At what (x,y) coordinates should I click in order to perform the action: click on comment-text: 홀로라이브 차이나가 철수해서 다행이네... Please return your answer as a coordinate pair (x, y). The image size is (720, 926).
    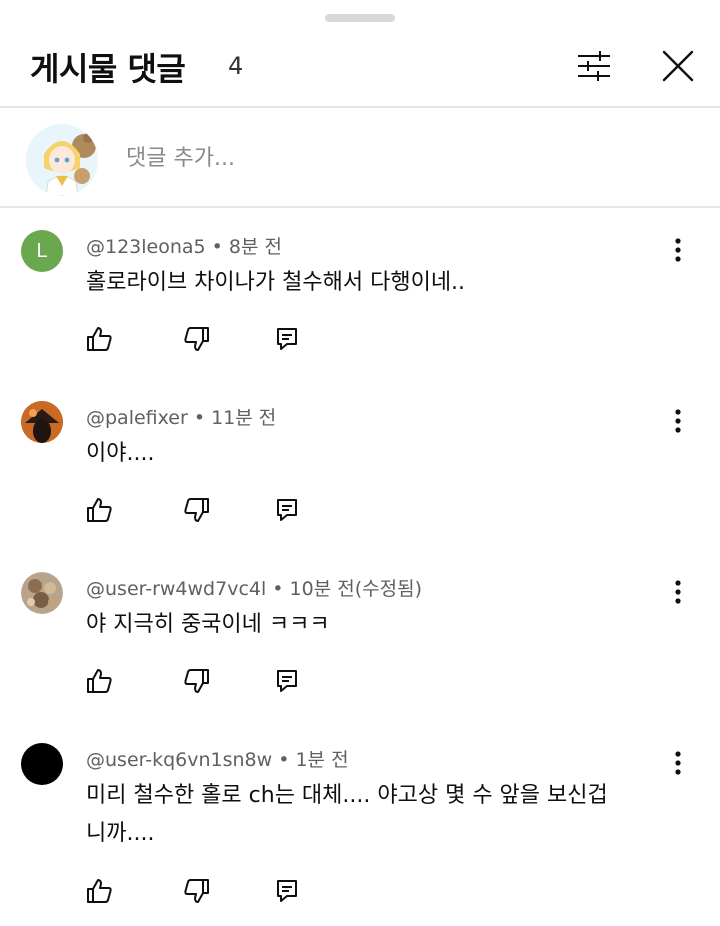
    Looking at the image, I should click on (276, 282).